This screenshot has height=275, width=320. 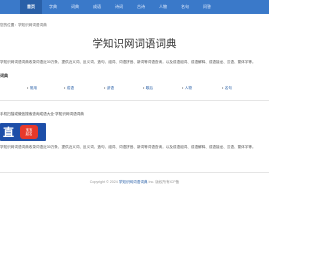 I want to click on top-nav: 首页 字典 词典 成语 诗词 古诗 人物 名句 问答, so click(x=134, y=7).